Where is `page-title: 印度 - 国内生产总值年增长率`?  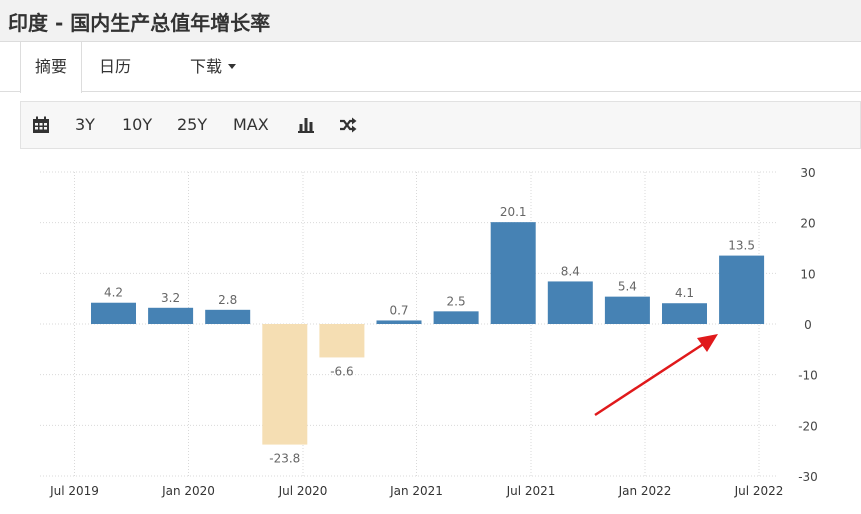
page-title: 印度 - 国内生产总值年增长率 is located at coordinates (139, 23).